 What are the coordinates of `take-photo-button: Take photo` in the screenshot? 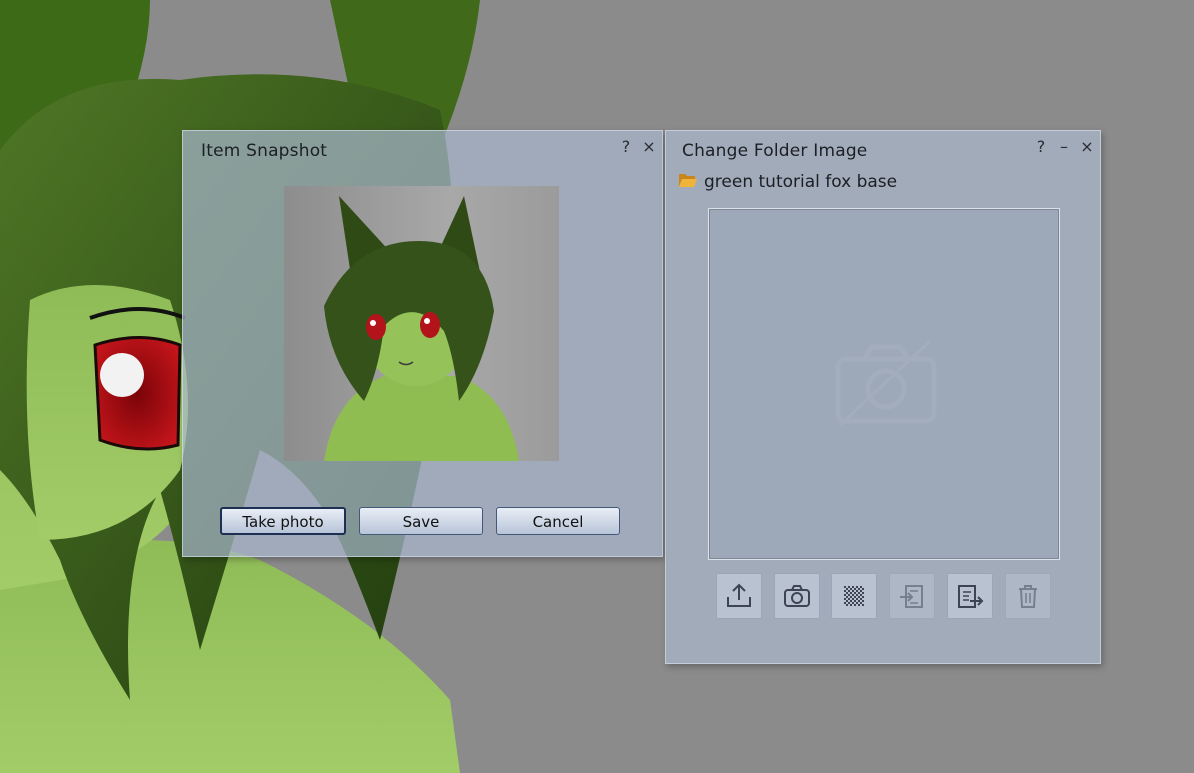 It's located at (283, 521).